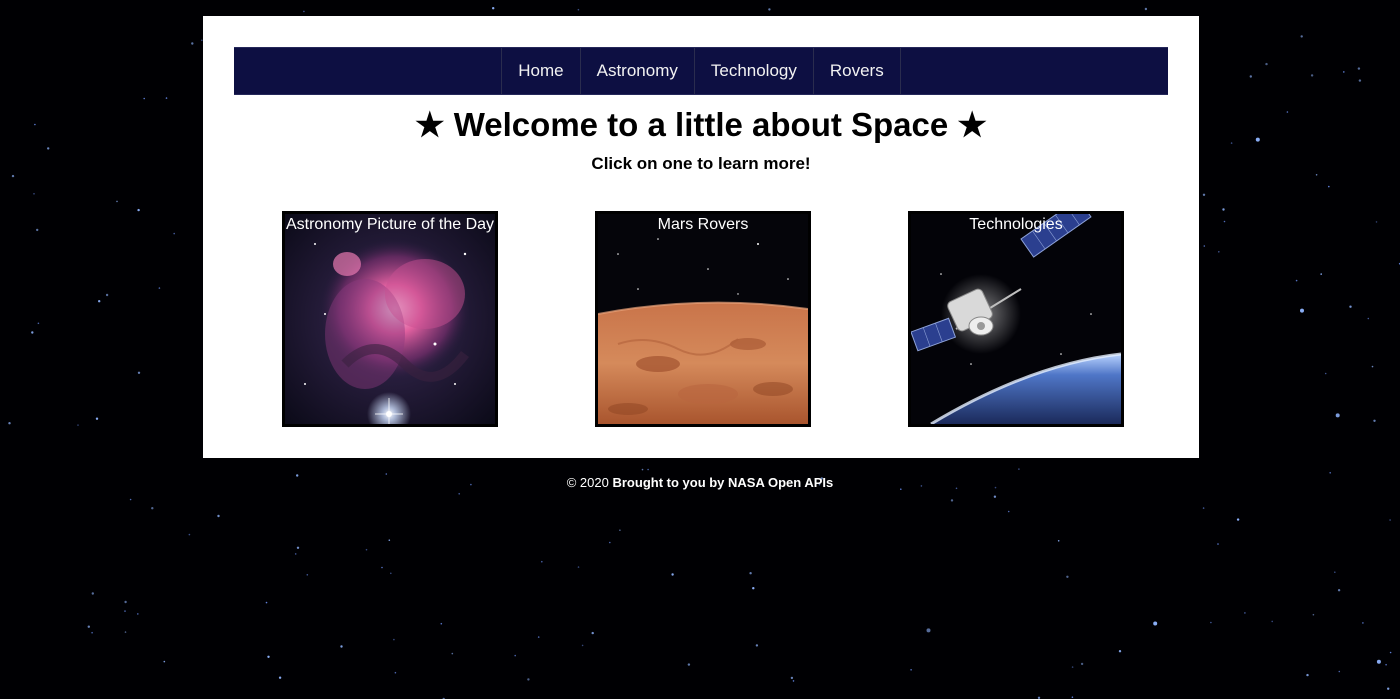 The height and width of the screenshot is (699, 1400). I want to click on card-mars-rovers: Mars Rovers, so click(703, 319).